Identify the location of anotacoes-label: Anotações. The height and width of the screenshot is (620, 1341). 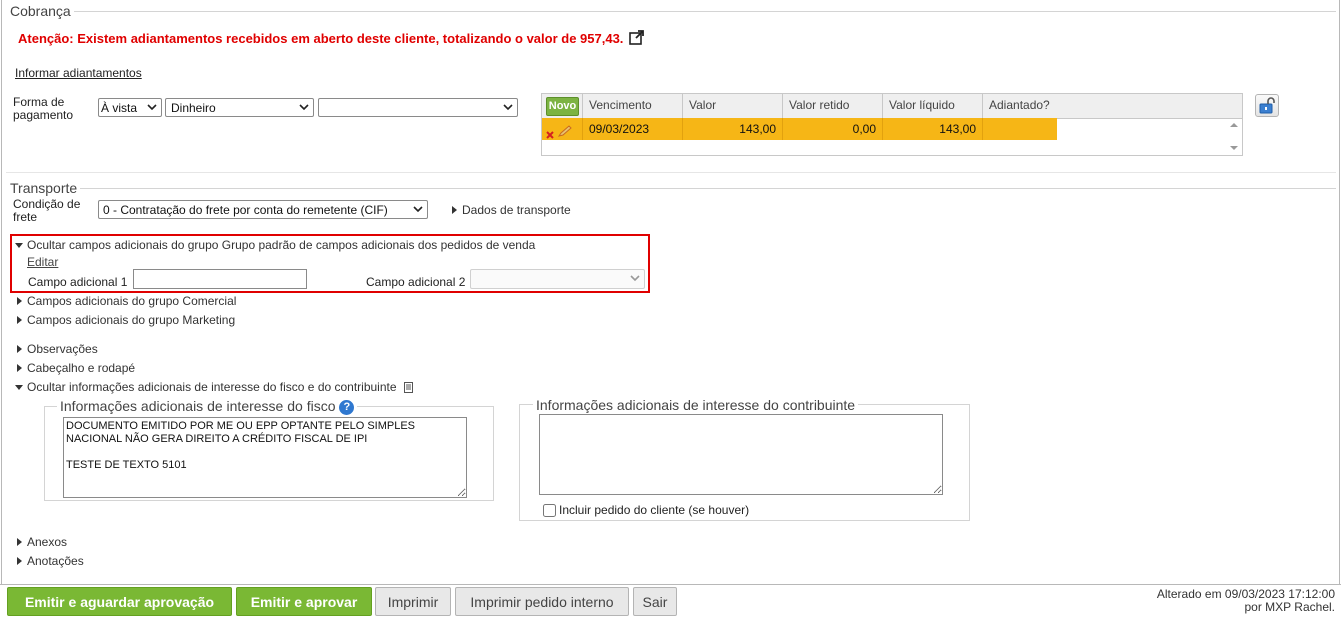
(55, 561).